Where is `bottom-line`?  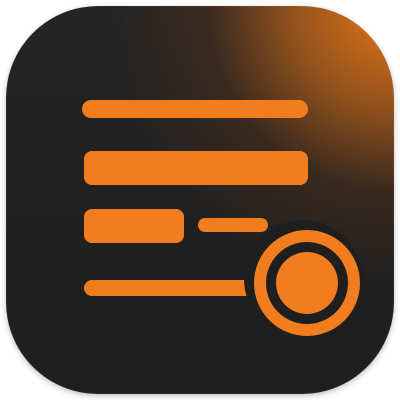 bottom-line is located at coordinates (169, 288).